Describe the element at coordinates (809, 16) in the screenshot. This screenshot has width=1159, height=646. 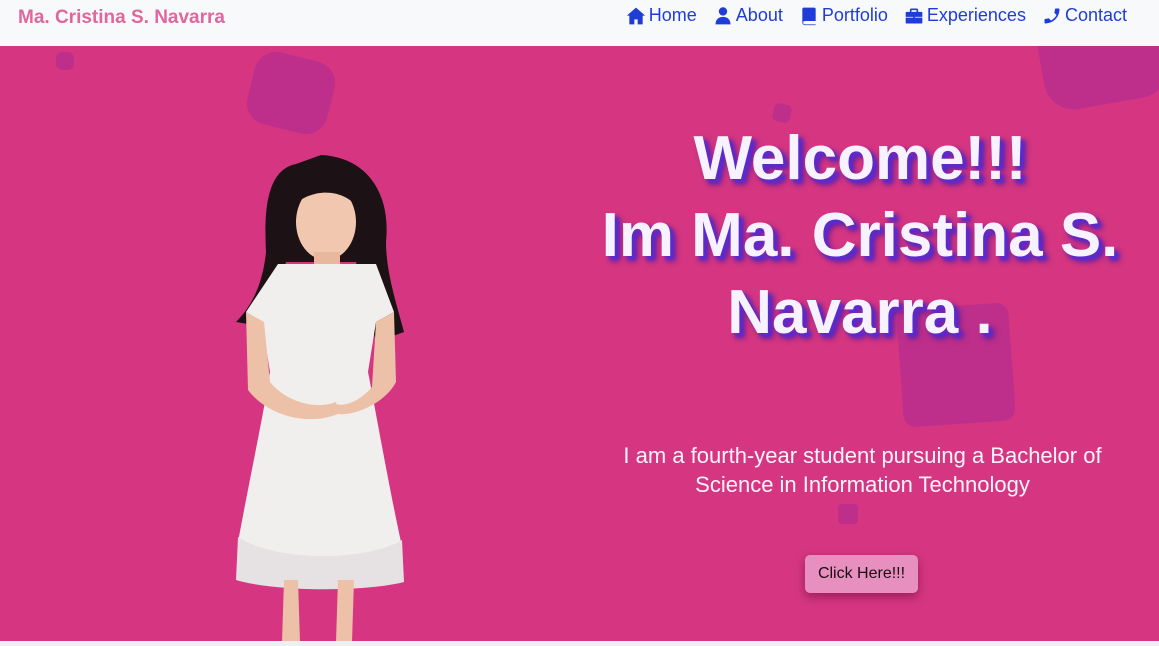
I see `book-icon` at that location.